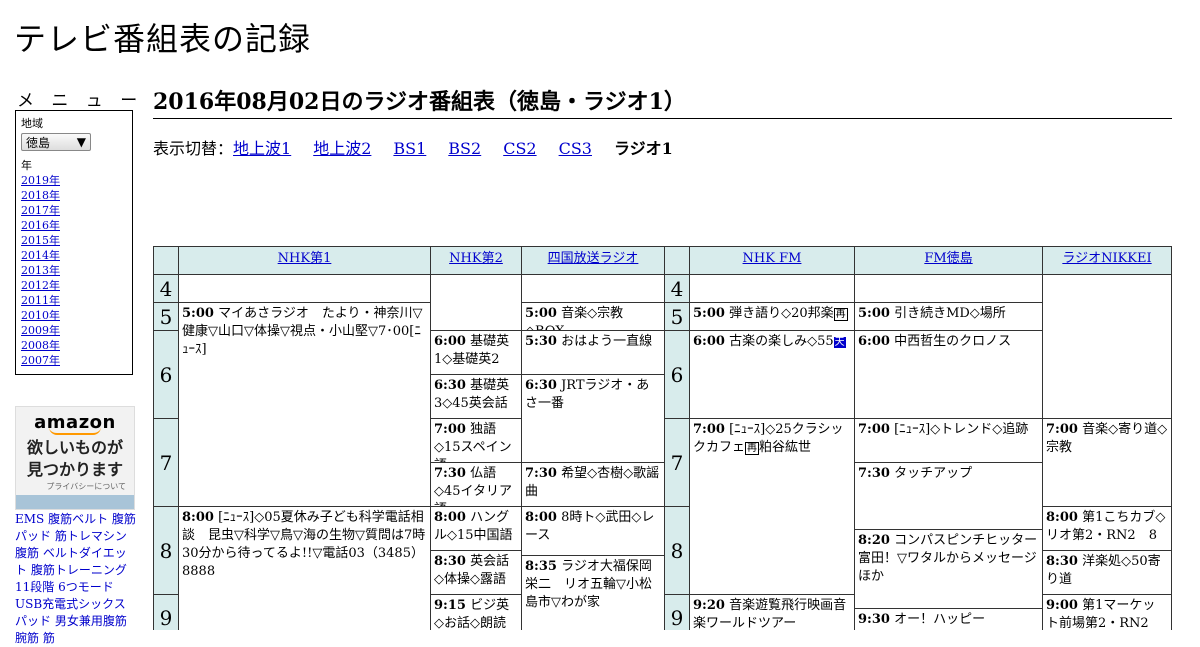 The height and width of the screenshot is (647, 1200). Describe the element at coordinates (74, 240) in the screenshot. I see `year-link-2015: 2015年` at that location.